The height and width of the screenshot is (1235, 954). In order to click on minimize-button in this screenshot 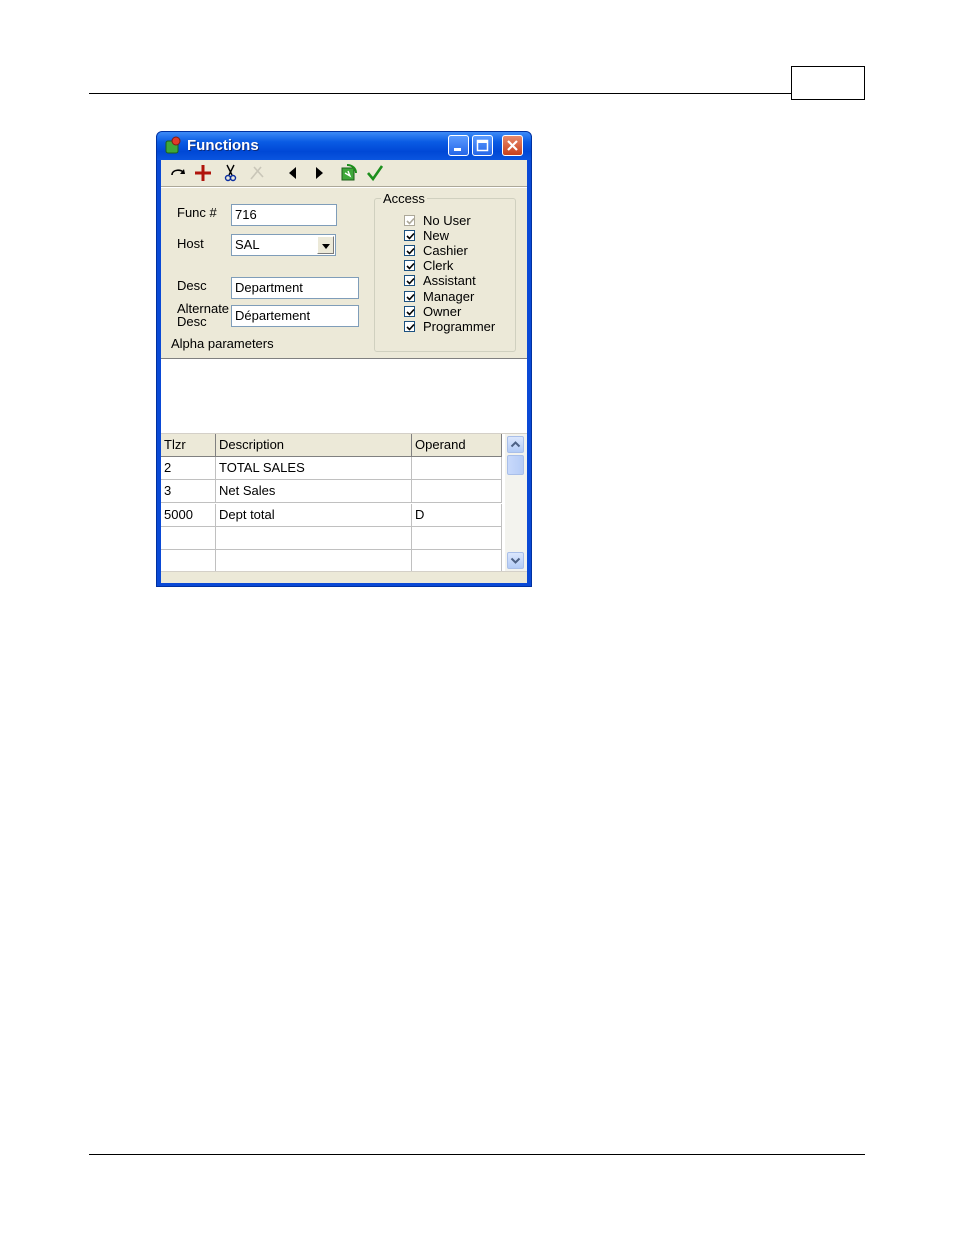, I will do `click(458, 145)`.